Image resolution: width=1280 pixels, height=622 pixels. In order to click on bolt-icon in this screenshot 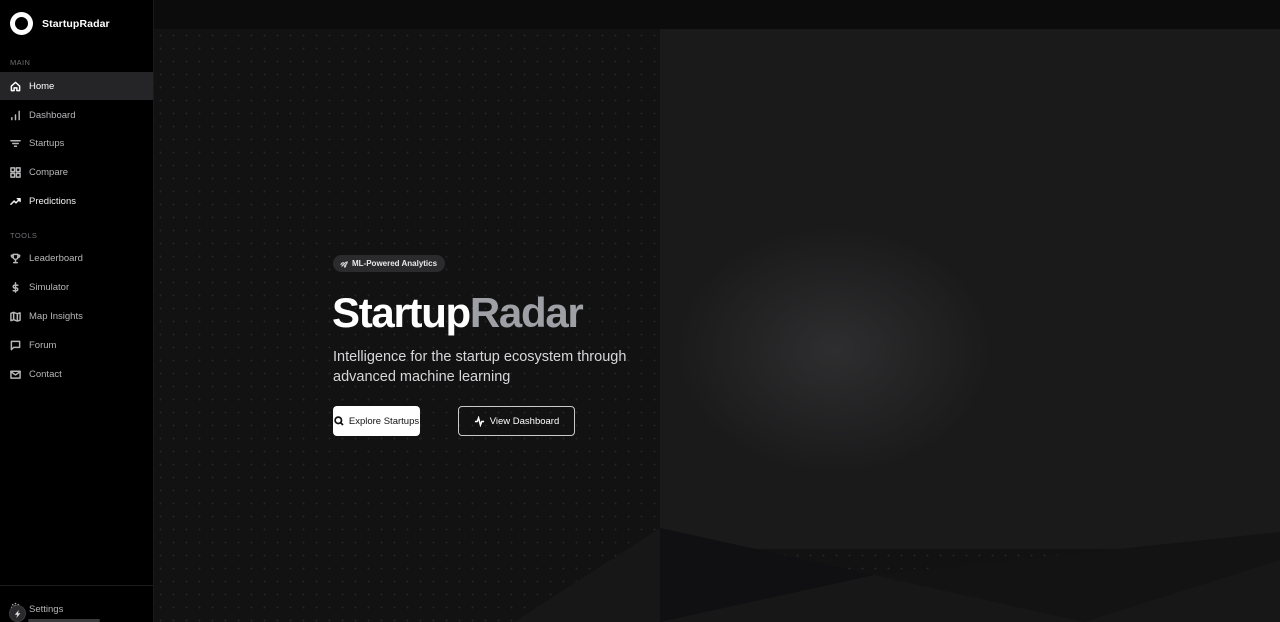, I will do `click(17, 613)`.